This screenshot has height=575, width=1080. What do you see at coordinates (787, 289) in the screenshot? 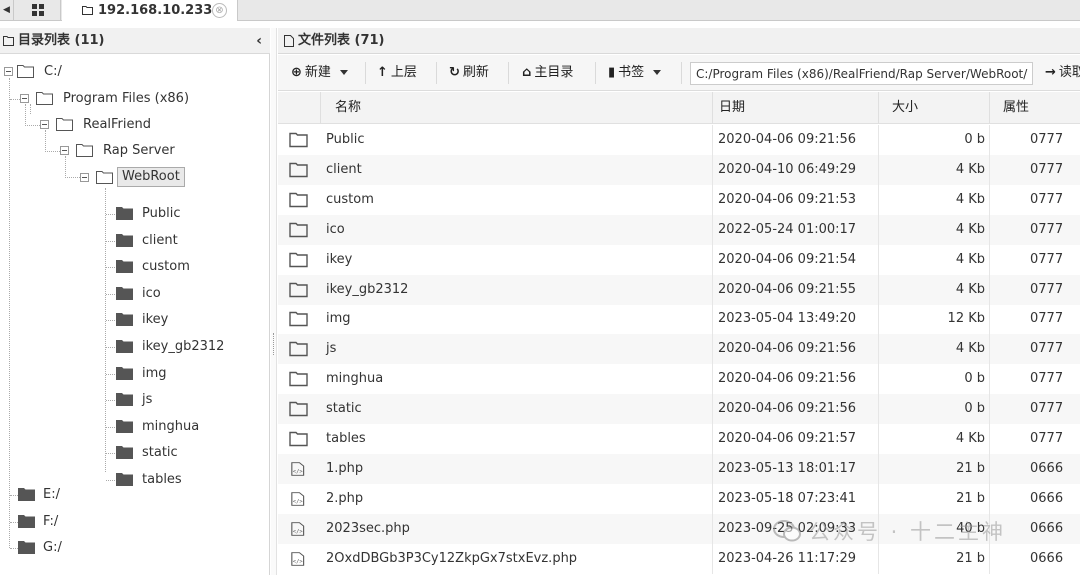
I see `file-date: 2020-04-06 09:21:55` at bounding box center [787, 289].